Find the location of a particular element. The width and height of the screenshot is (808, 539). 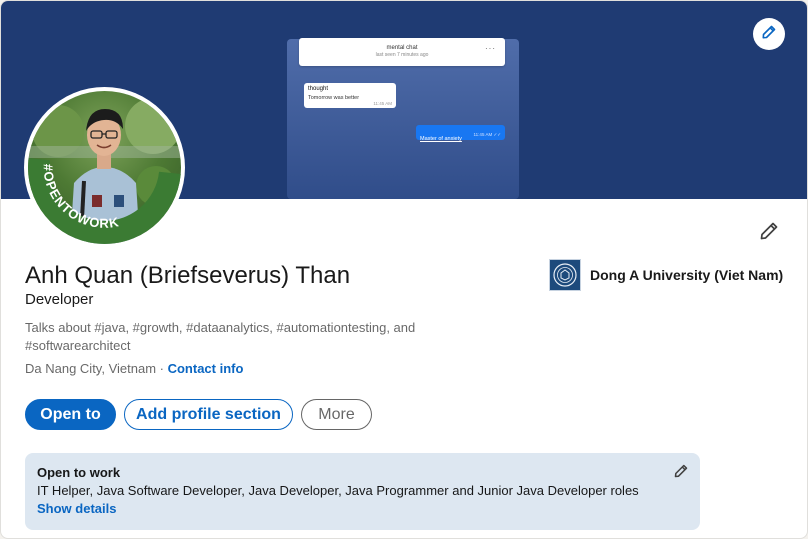

bubble-title: thought is located at coordinates (318, 89).